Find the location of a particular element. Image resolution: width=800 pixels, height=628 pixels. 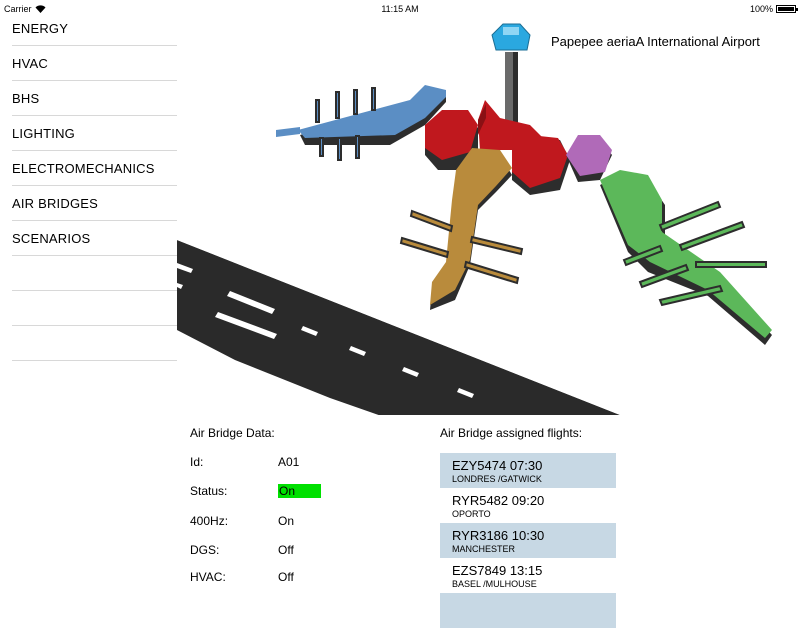

hz-label: 400Hz: is located at coordinates (209, 521).